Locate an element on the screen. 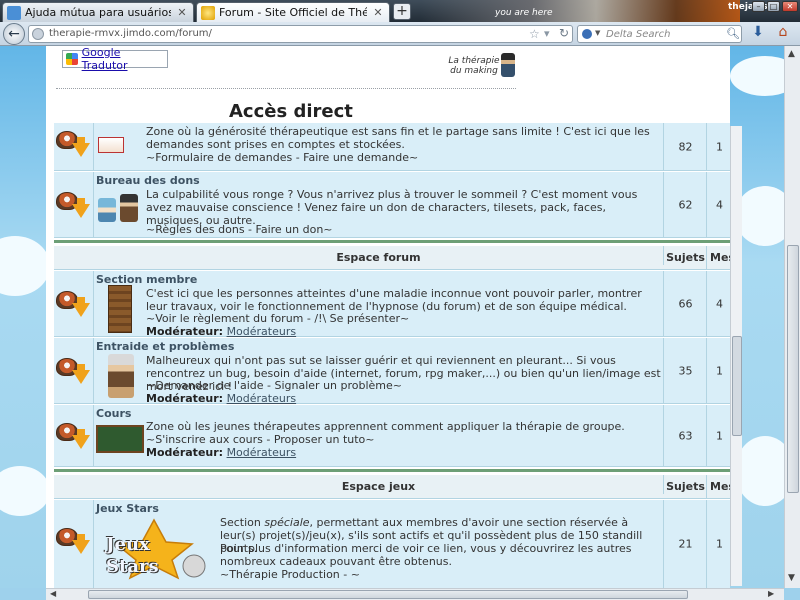 This screenshot has height=600, width=800. page-title: Accès direct is located at coordinates (291, 111).